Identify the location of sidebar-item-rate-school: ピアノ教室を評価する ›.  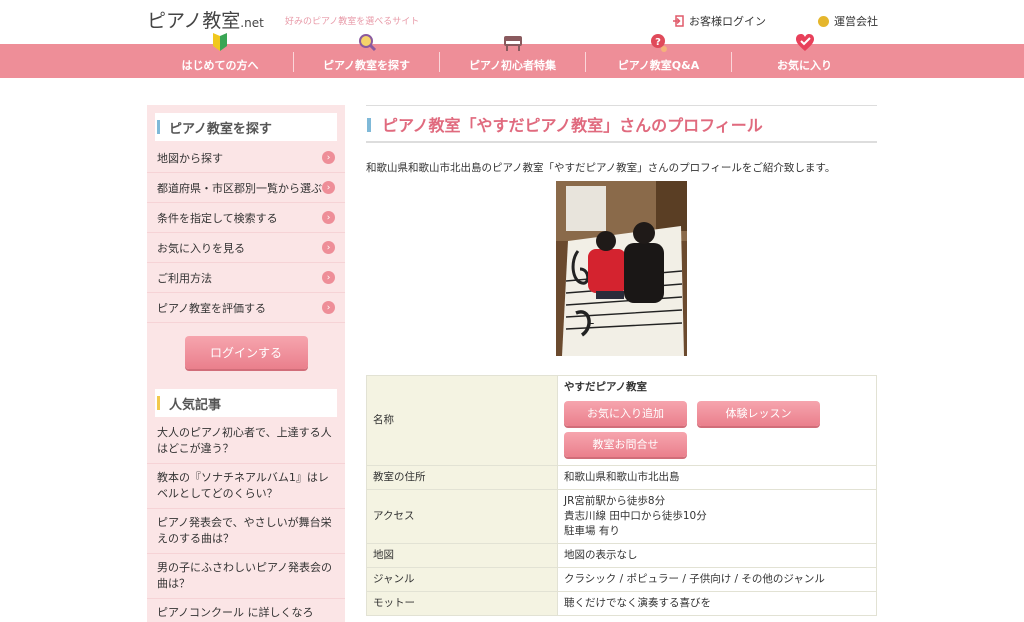
(246, 308).